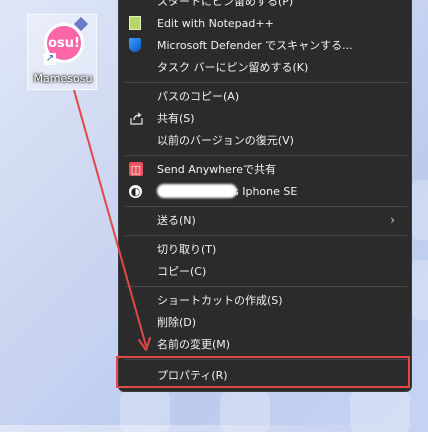  What do you see at coordinates (112, 220) in the screenshot?
I see `annotation-arrow` at bounding box center [112, 220].